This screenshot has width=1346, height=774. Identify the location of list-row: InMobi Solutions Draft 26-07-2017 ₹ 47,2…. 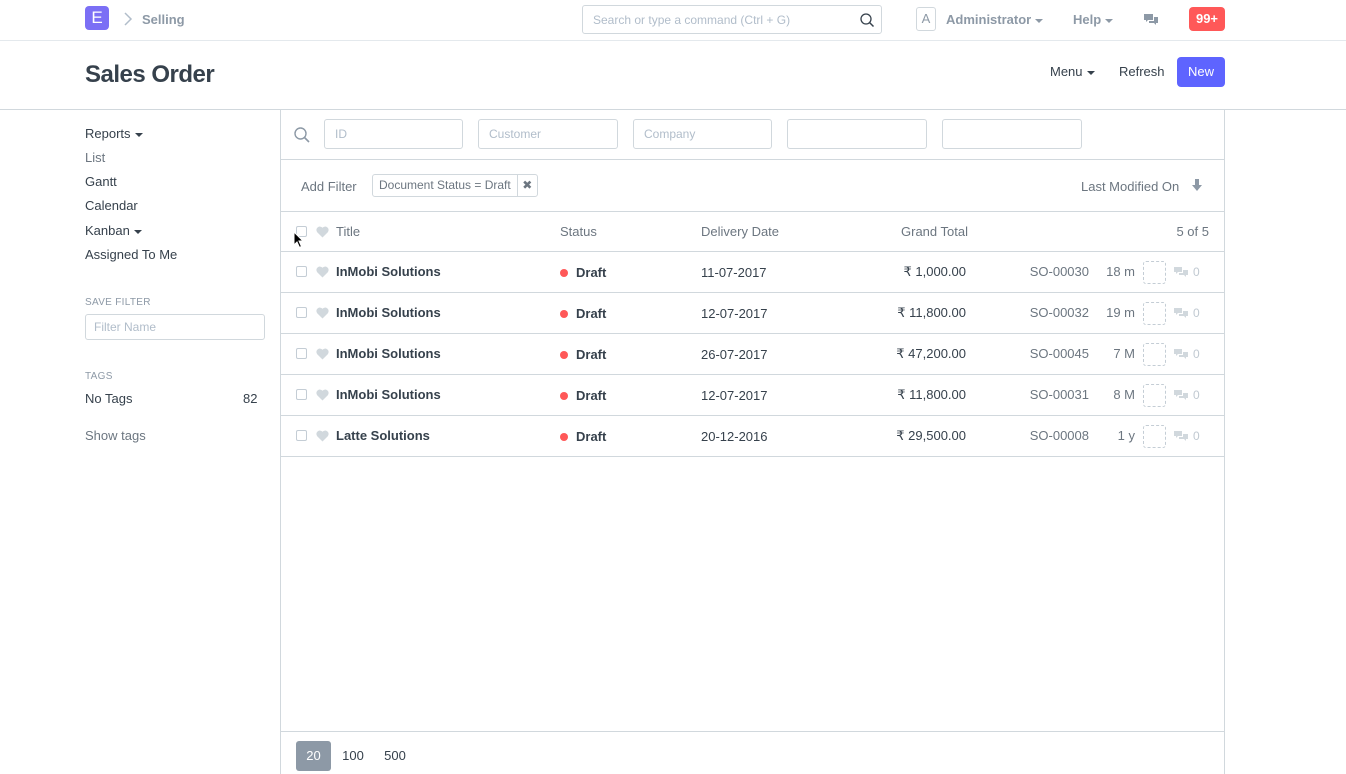
(752, 354).